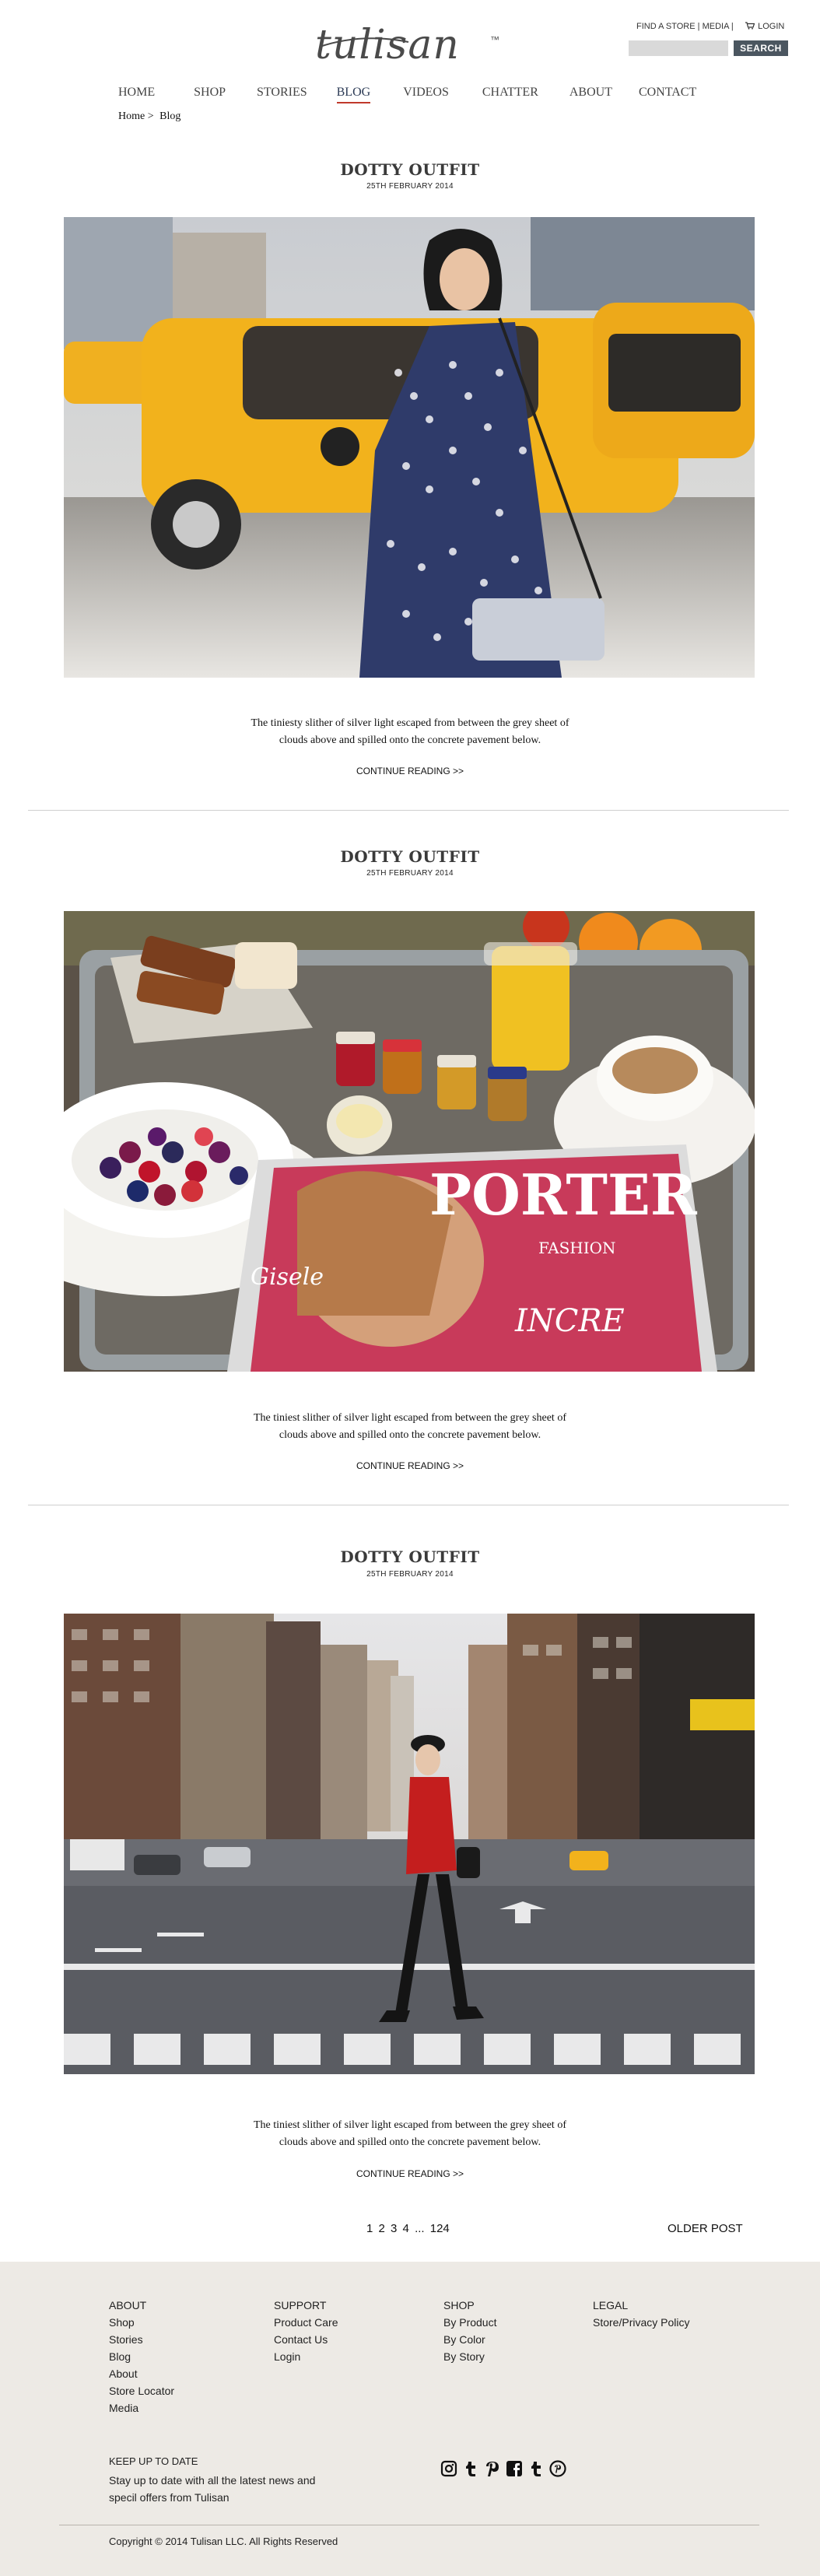 Image resolution: width=820 pixels, height=2576 pixels. I want to click on footer-heading: ABOUT, so click(128, 2305).